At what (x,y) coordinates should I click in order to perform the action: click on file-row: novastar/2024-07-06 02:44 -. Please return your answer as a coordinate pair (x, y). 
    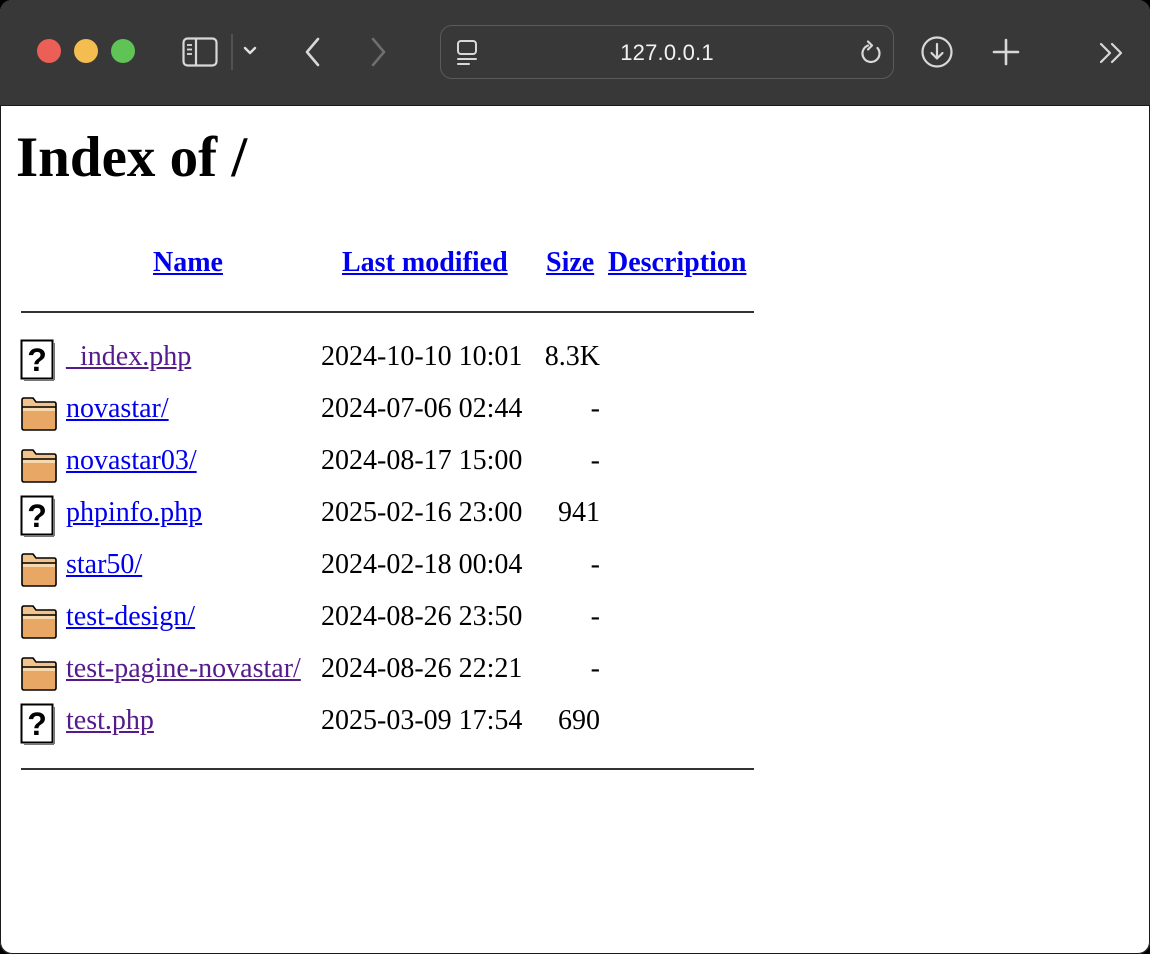
    Looking at the image, I should click on (380, 411).